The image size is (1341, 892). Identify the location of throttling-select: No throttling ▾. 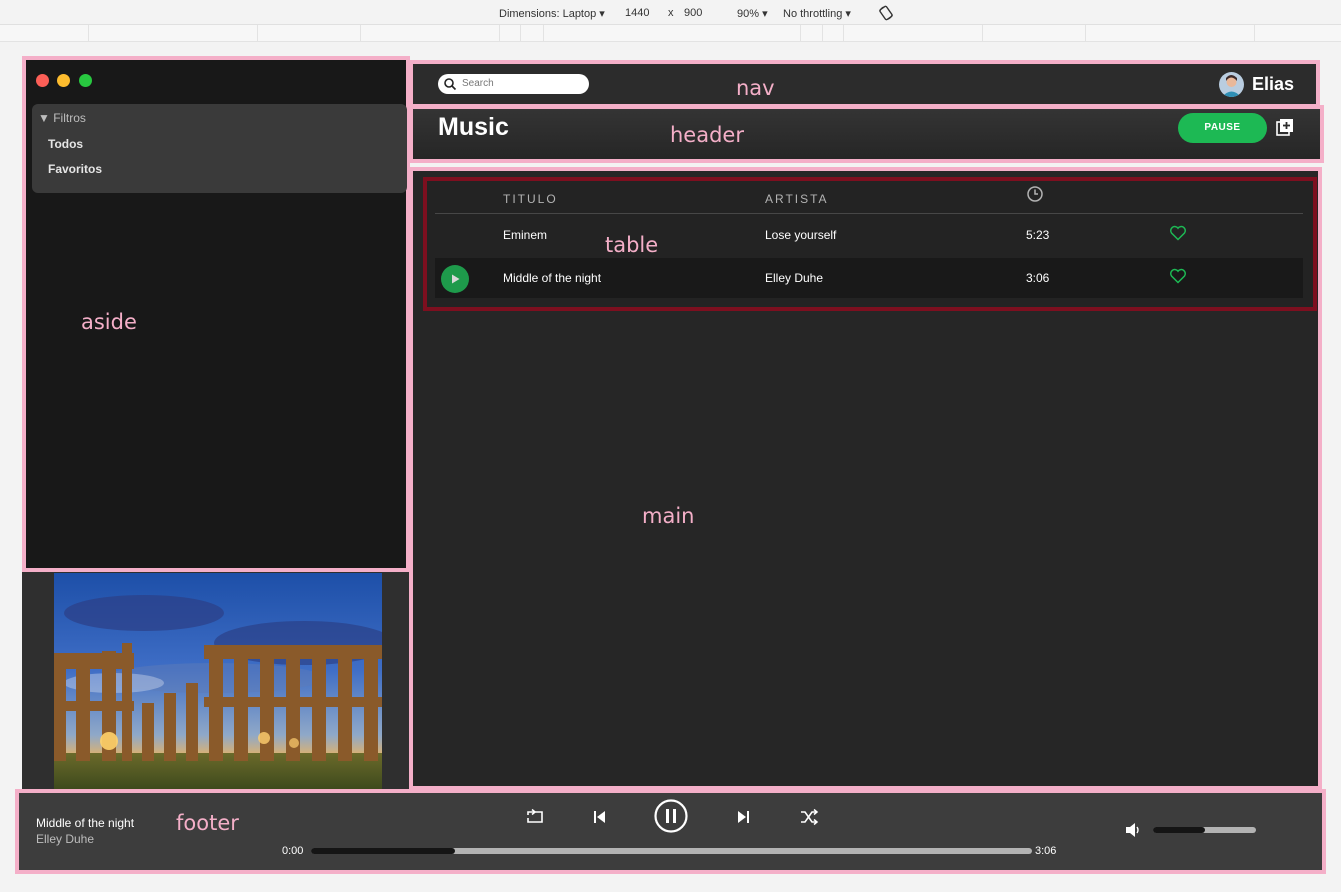
(817, 13).